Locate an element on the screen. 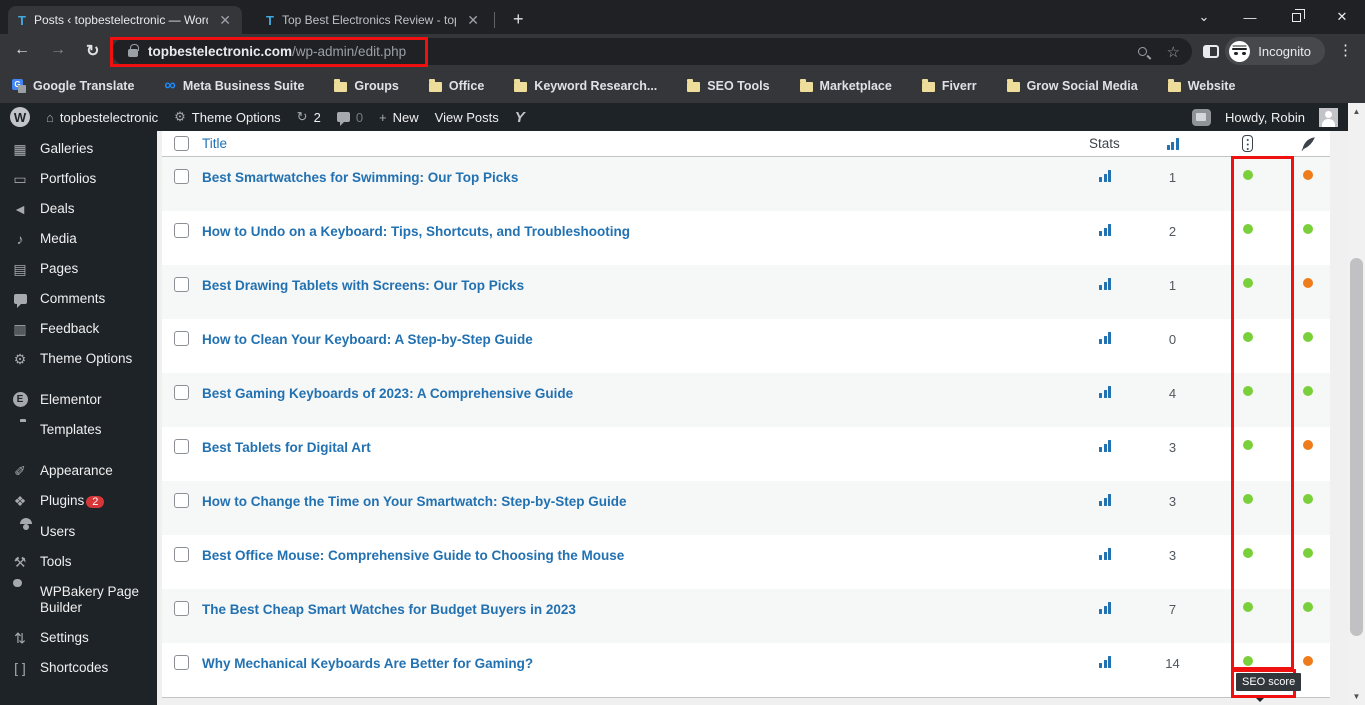 The image size is (1365, 705). howdy-account-menu: Howdy, Robin is located at coordinates (1265, 117).